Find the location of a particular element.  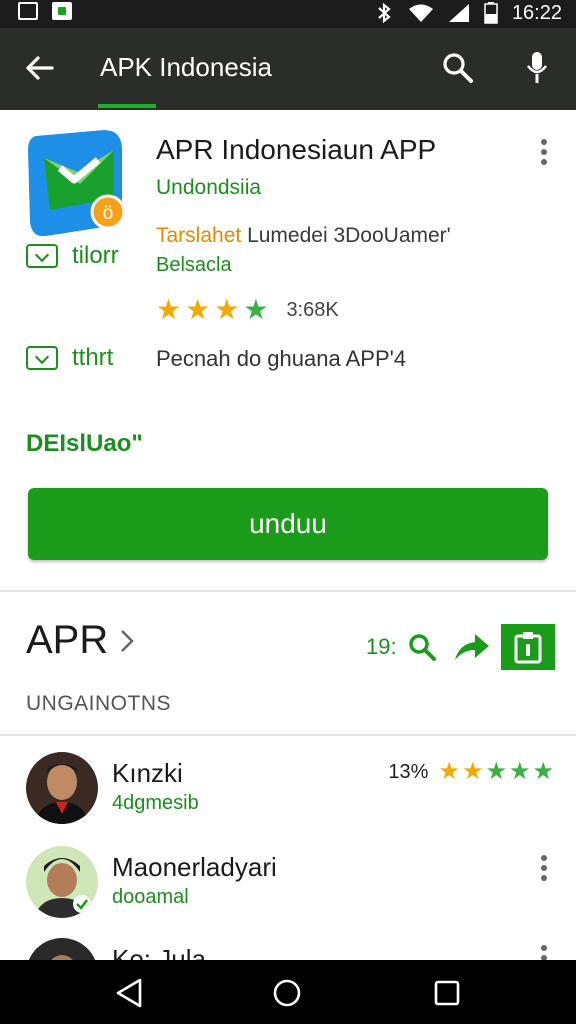

app-logo-icon: ö is located at coordinates (77, 183).